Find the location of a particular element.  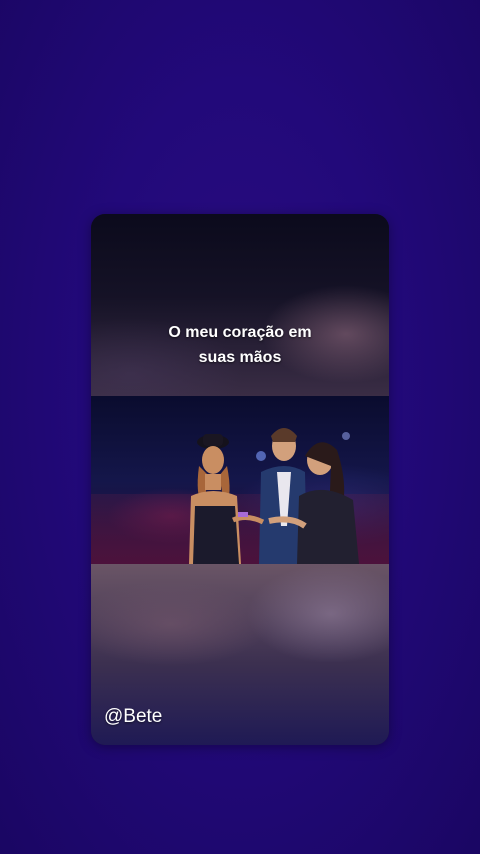

username-handle: @Bete is located at coordinates (133, 717).